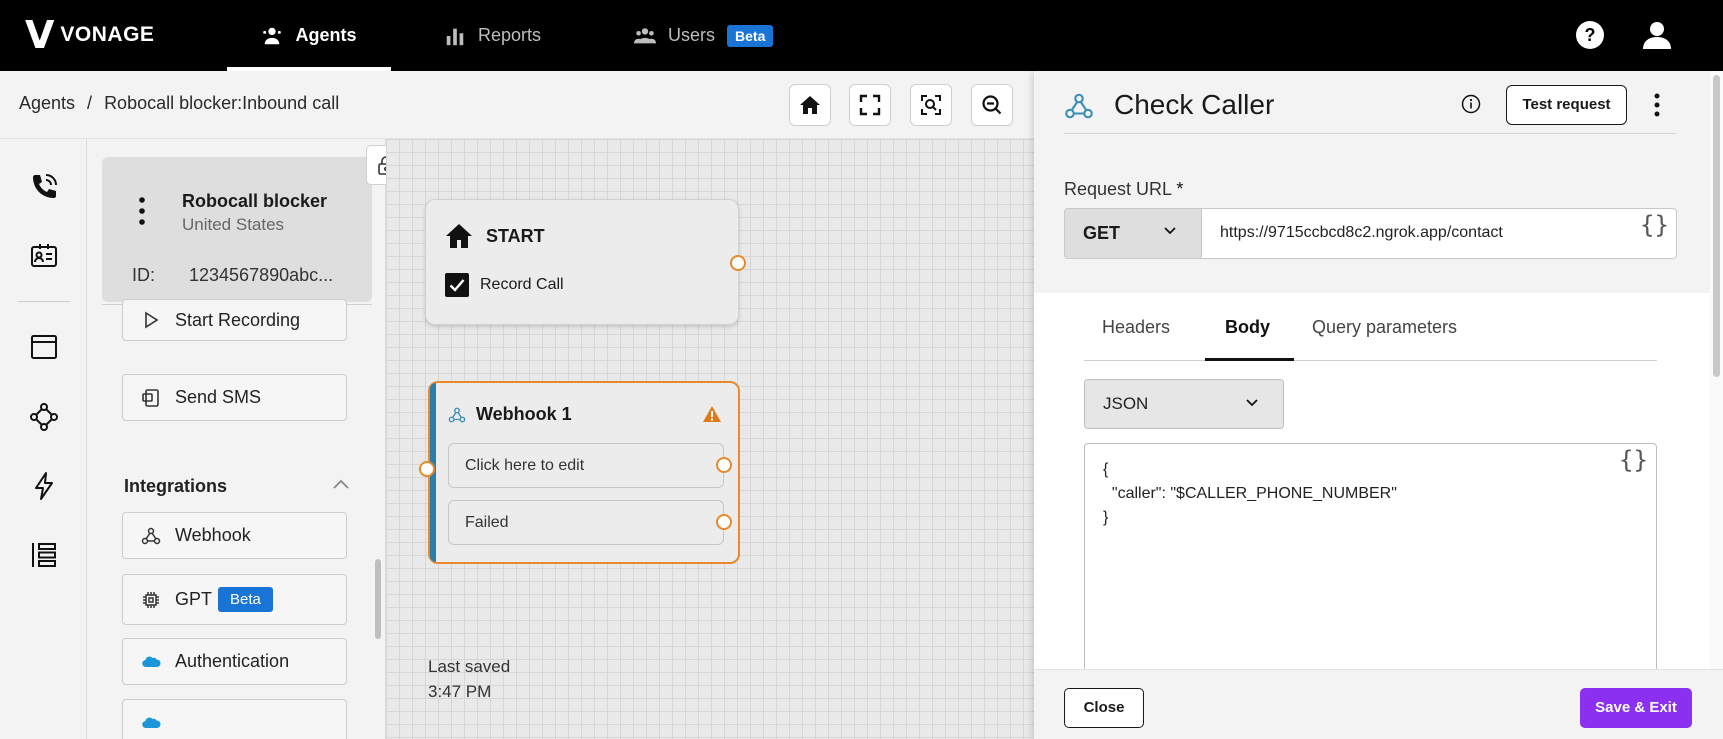  I want to click on salesforce-cloud-icon, so click(151, 661).